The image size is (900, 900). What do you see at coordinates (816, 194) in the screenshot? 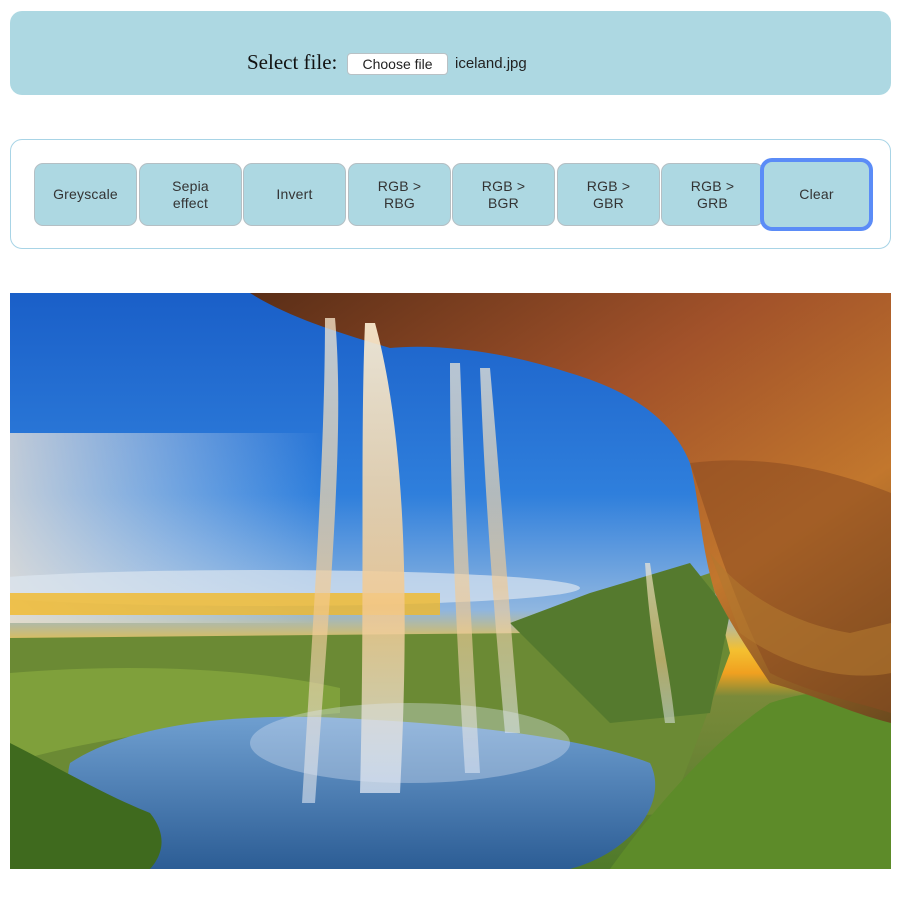
I see `clear-button: Clear` at bounding box center [816, 194].